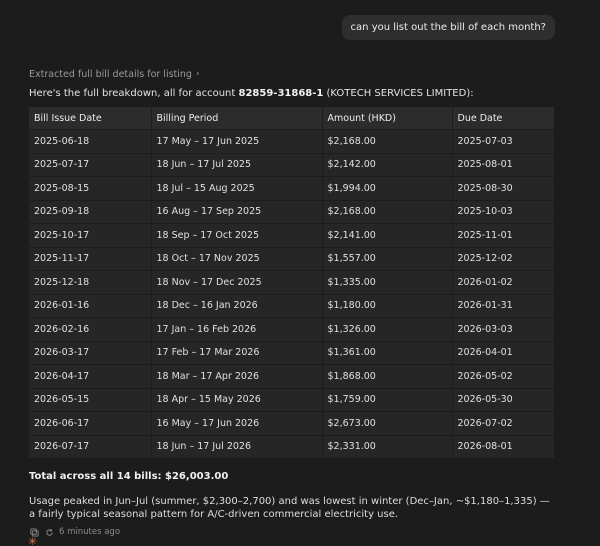 This screenshot has width=600, height=546. Describe the element at coordinates (503, 400) in the screenshot. I see `due-date-cell: 2026-05-30` at that location.